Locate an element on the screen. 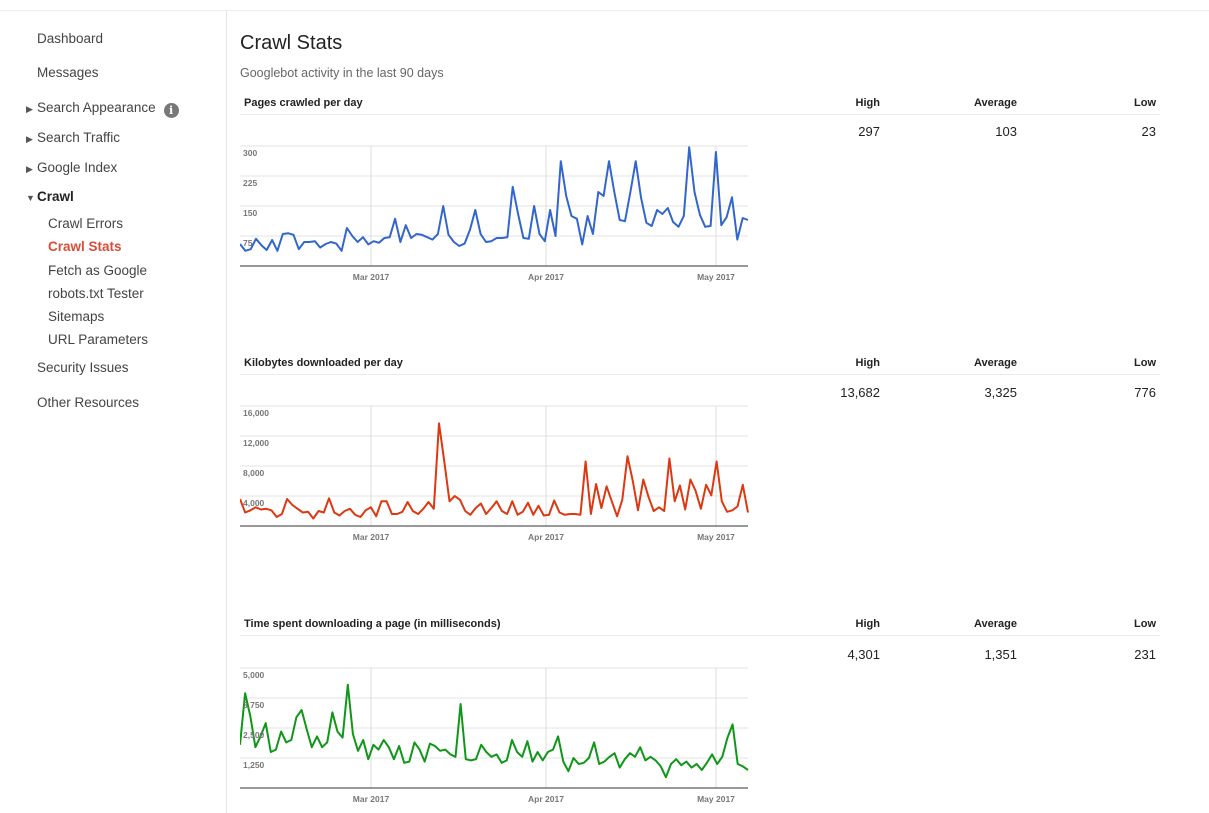 Image resolution: width=1209 pixels, height=813 pixels. sidebar-item-messages: Messages is located at coordinates (68, 72).